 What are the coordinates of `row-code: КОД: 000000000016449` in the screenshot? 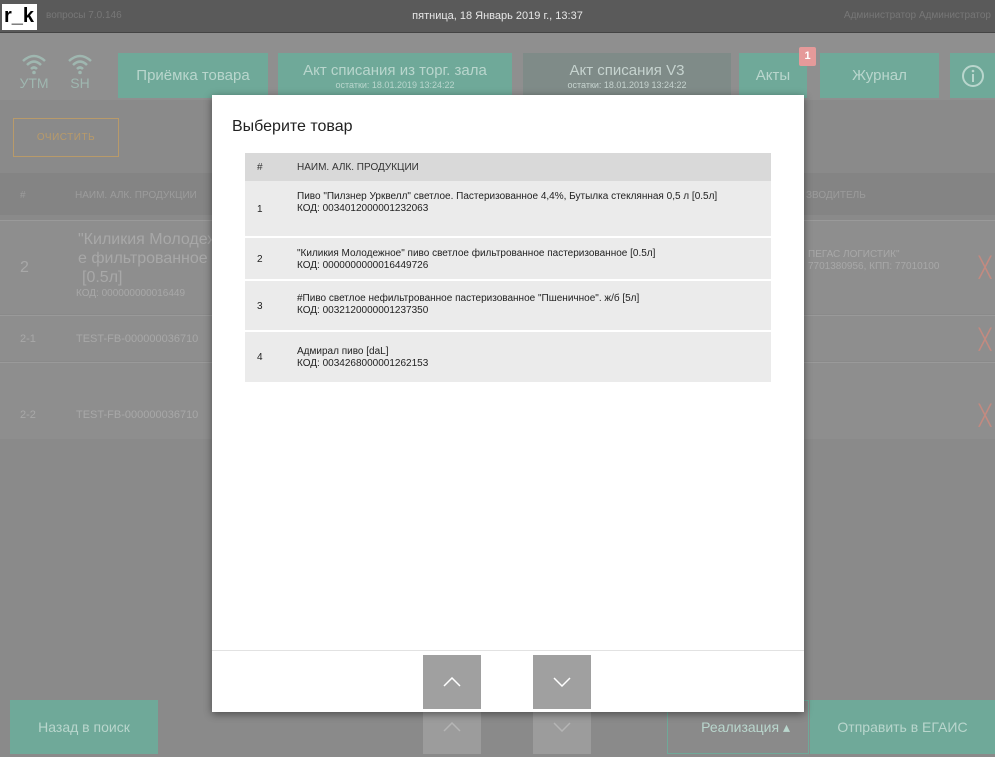 It's located at (131, 293).